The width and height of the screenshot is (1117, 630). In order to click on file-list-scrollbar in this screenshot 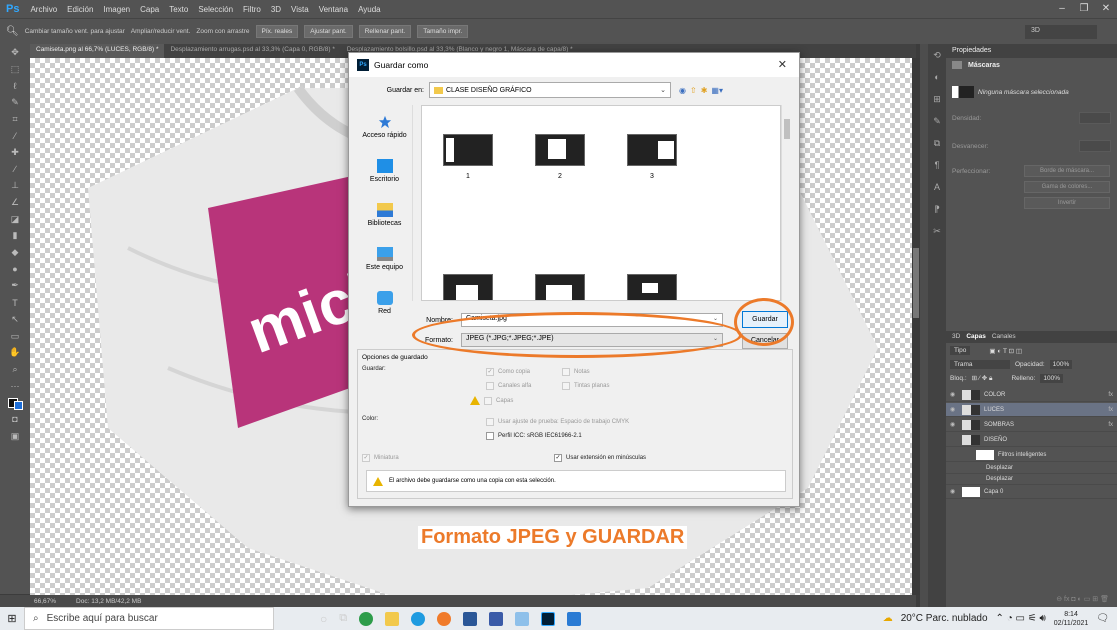, I will do `click(786, 203)`.